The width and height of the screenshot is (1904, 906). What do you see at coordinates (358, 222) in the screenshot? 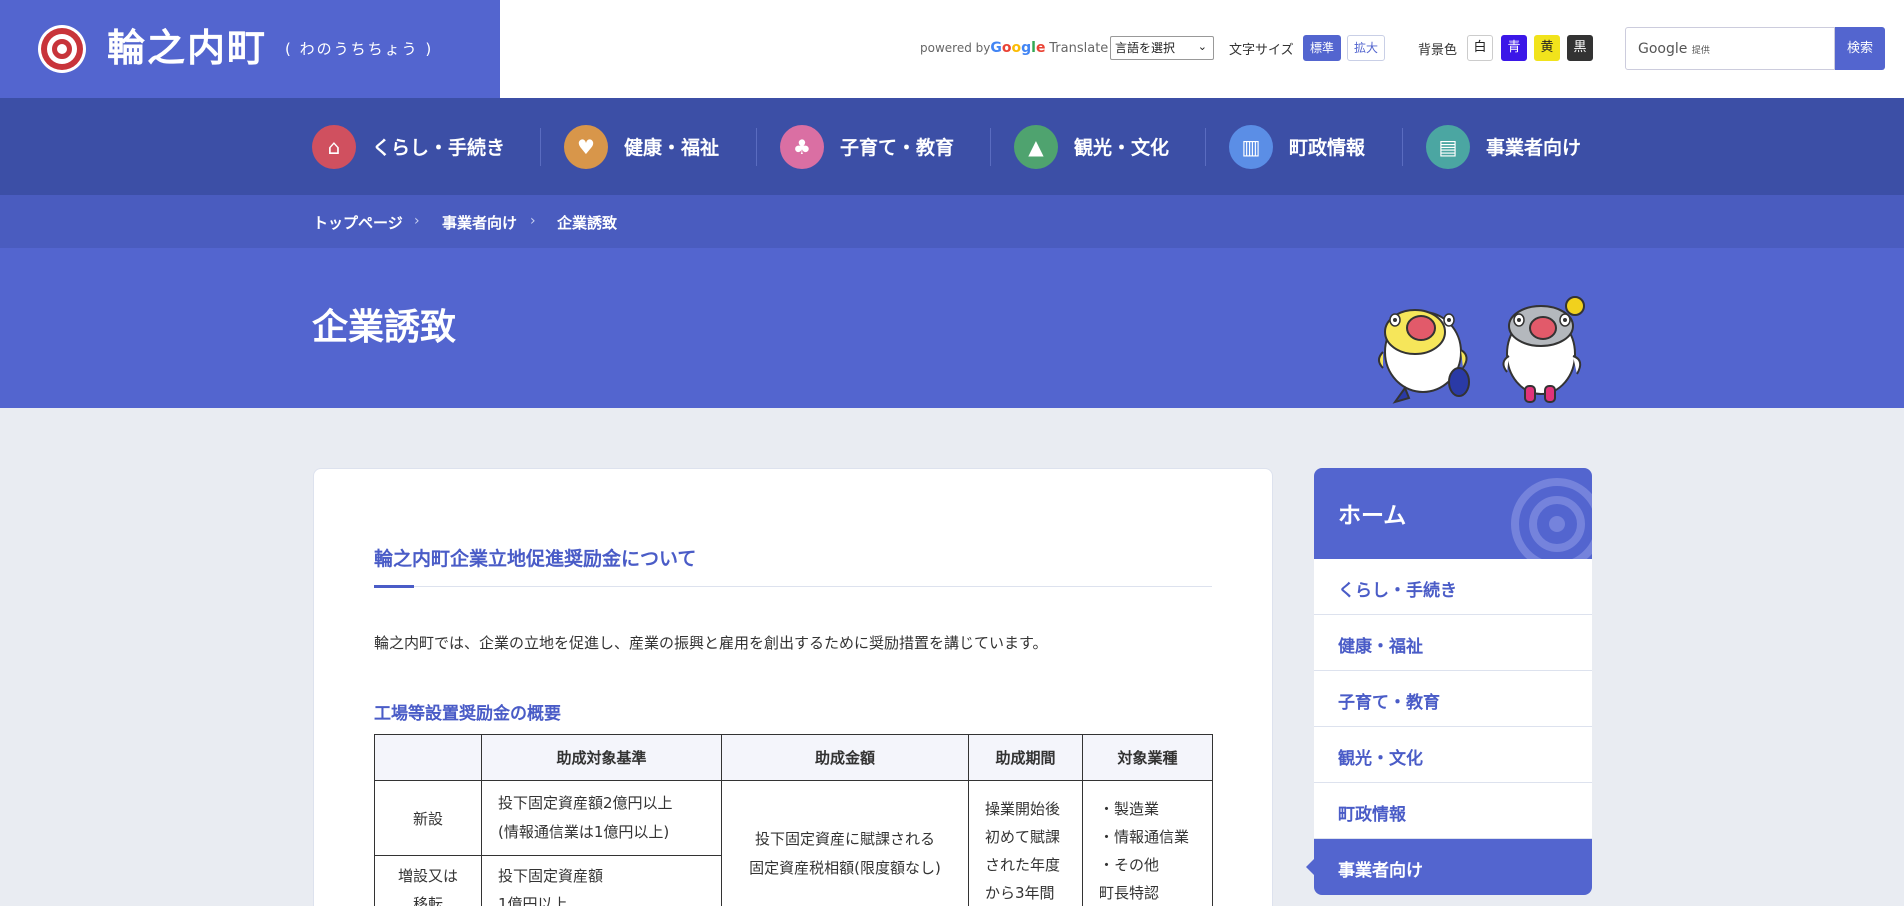
I see `breadcrumb-top: トップページ` at bounding box center [358, 222].